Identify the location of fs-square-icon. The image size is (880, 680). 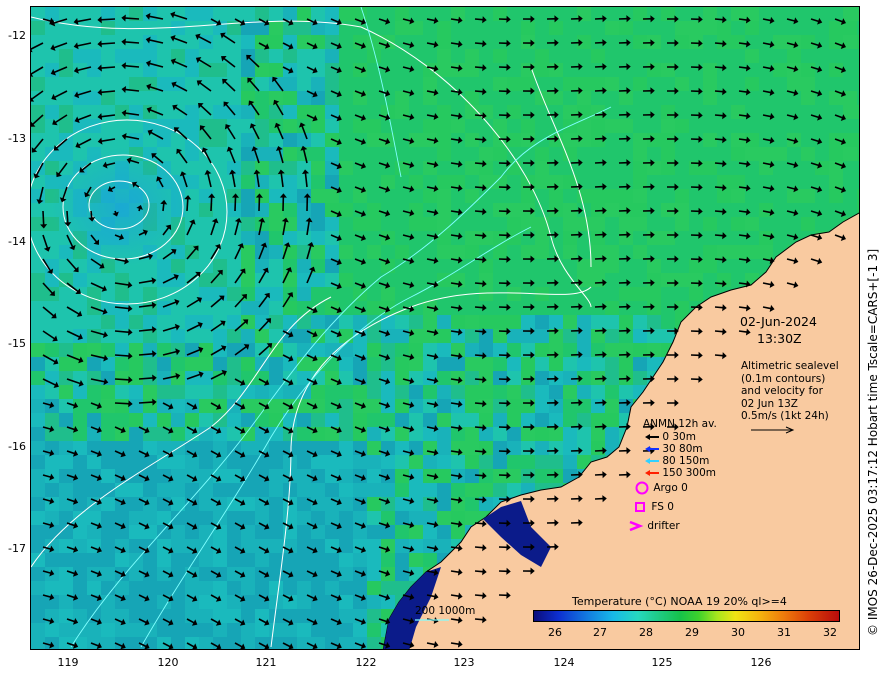
(640, 507).